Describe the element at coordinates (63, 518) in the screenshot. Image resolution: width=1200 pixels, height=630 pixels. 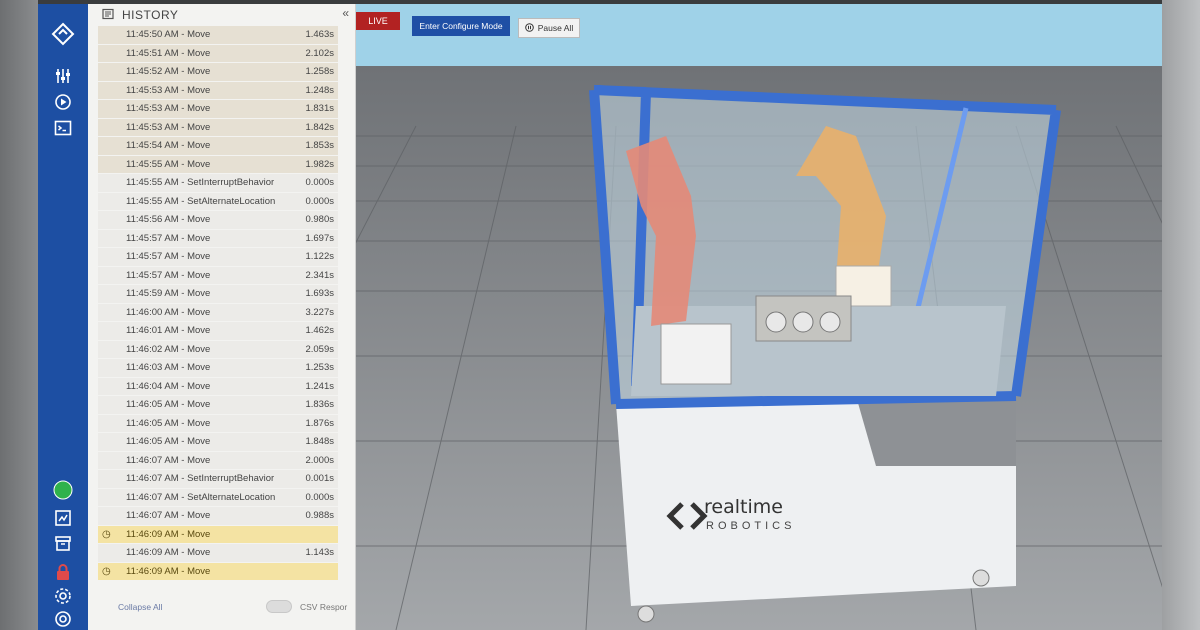
I see `chart-icon` at that location.